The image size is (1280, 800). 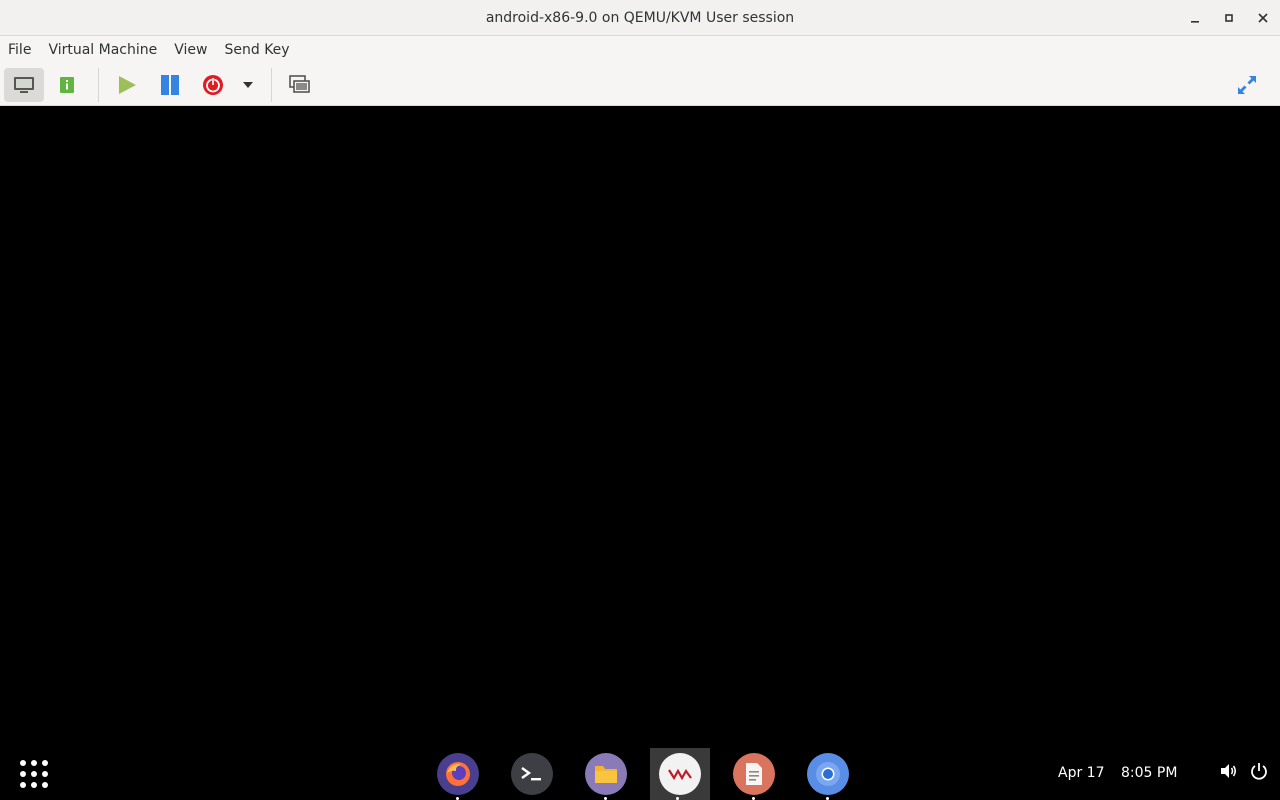 I want to click on system-tray, so click(x=1238, y=771).